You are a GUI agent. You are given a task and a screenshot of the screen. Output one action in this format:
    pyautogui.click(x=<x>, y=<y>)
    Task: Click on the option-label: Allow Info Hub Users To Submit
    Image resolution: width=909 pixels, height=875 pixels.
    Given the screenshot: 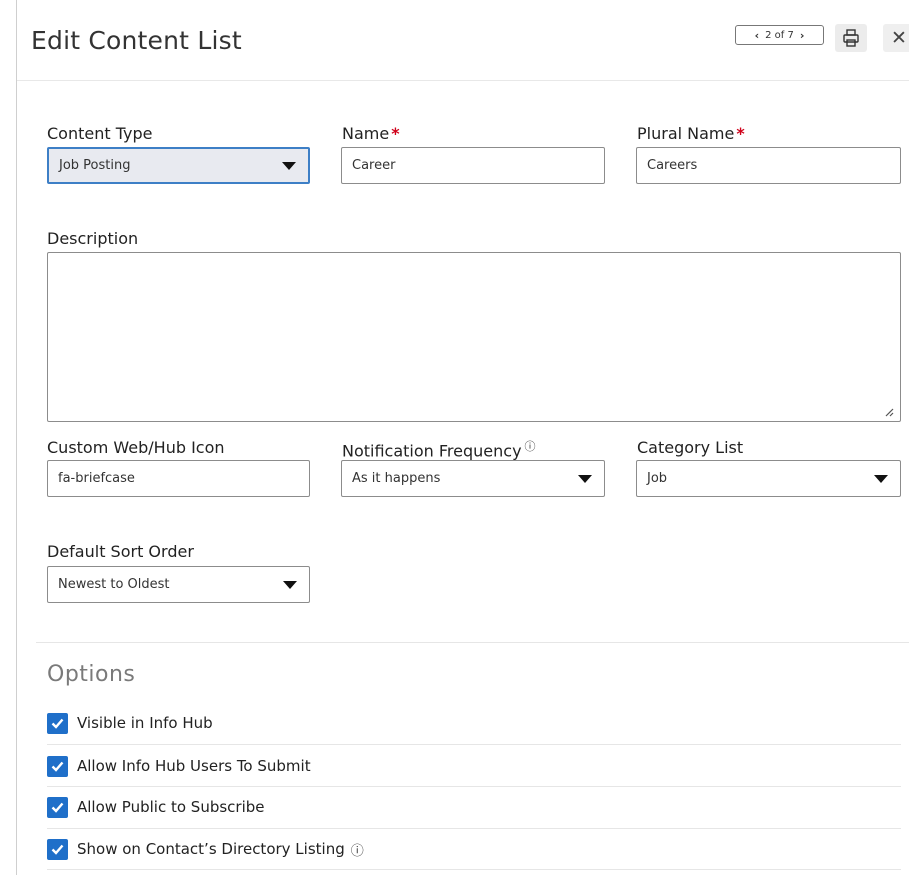 What is the action you would take?
    pyautogui.click(x=194, y=766)
    